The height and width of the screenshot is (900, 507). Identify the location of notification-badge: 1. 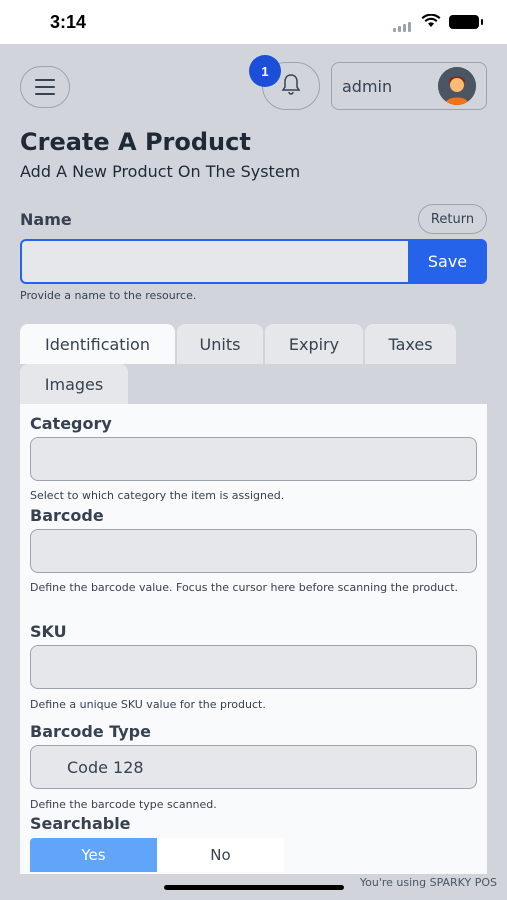
(265, 71).